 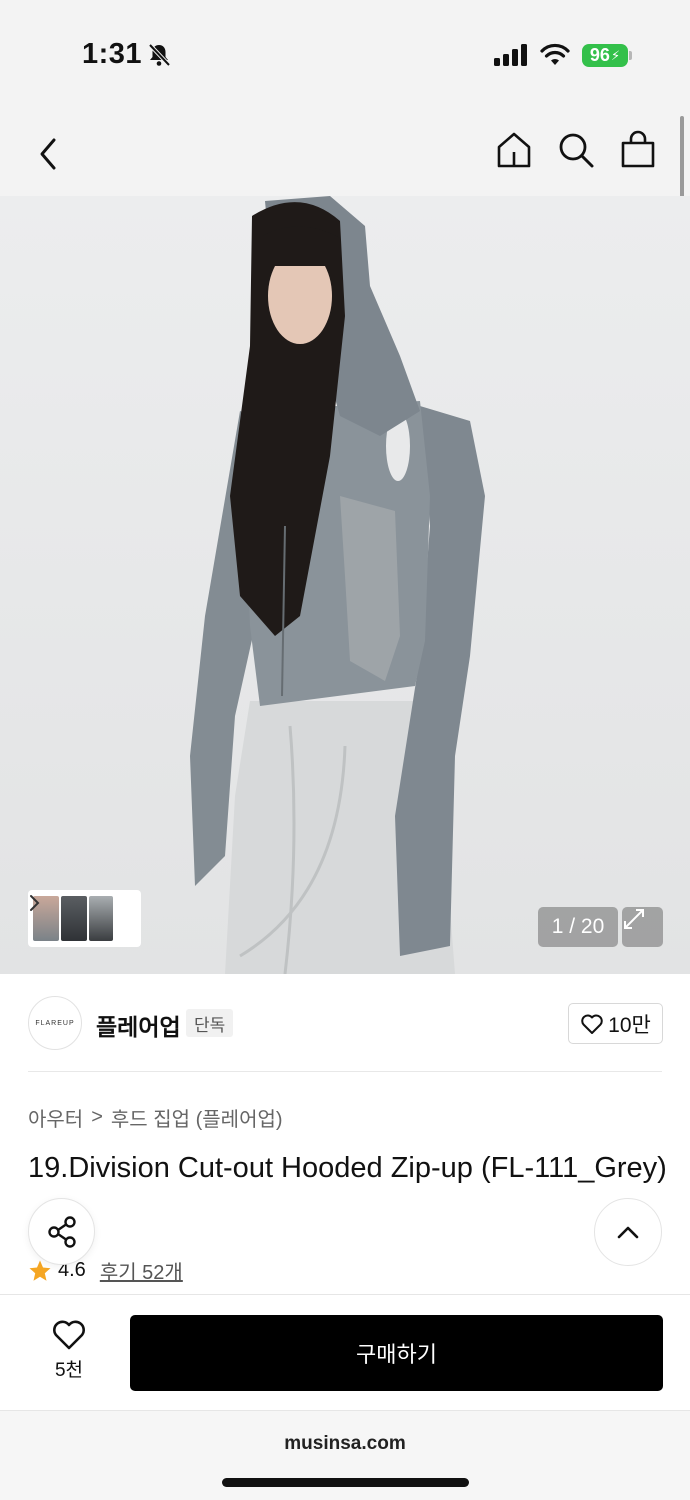 I want to click on browser-footer: musinsa.com, so click(x=345, y=1455).